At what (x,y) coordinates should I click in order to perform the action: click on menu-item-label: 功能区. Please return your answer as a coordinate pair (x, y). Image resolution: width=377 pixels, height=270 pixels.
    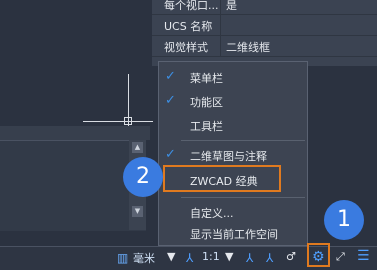
    Looking at the image, I should click on (206, 102).